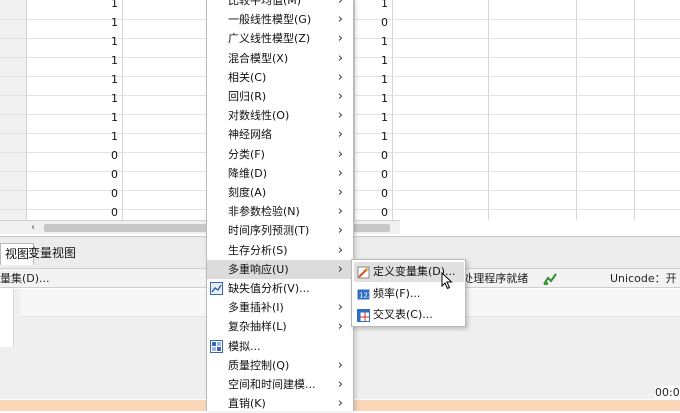  Describe the element at coordinates (280, 77) in the screenshot. I see `menu-item: 相关(C) ›` at that location.